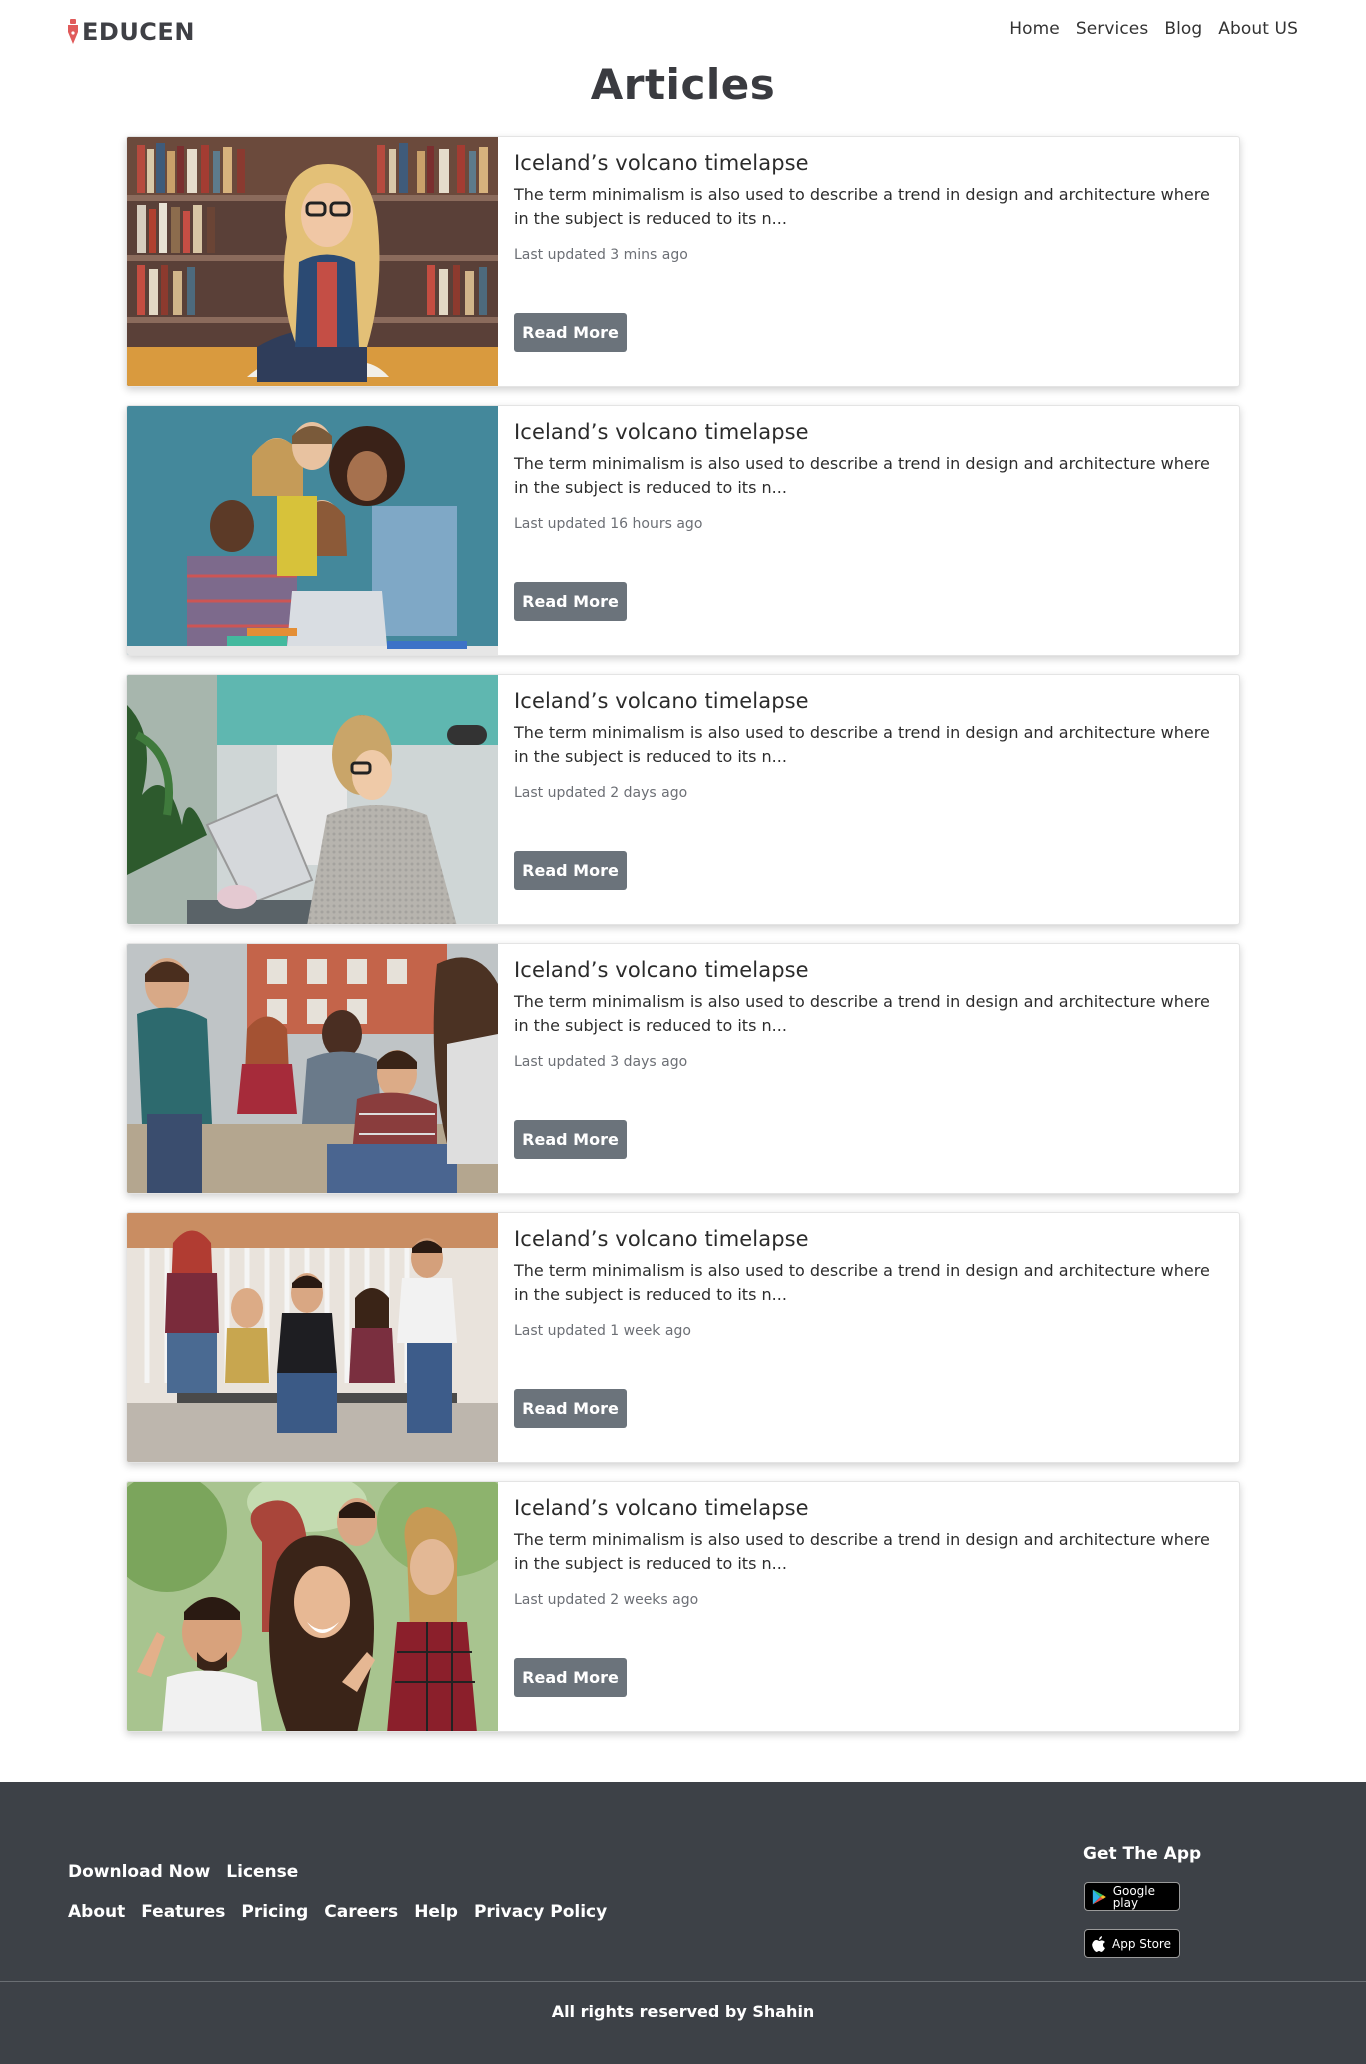 The image size is (1366, 2064). Describe the element at coordinates (73, 31) in the screenshot. I see `pen-nib-icon` at that location.